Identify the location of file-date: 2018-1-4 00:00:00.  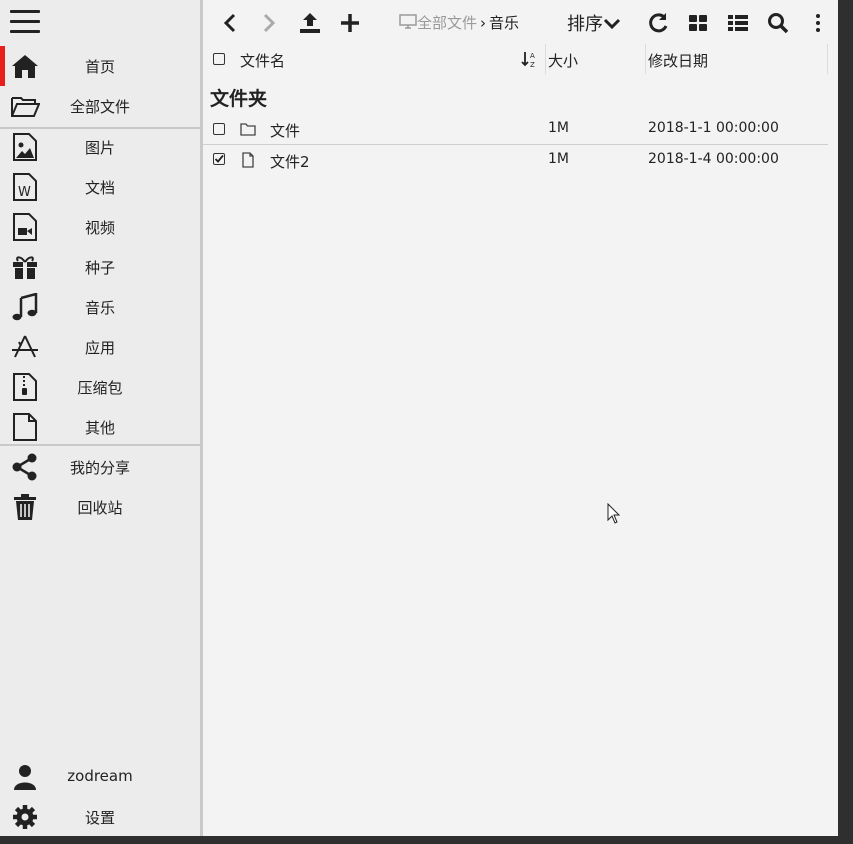
(713, 159).